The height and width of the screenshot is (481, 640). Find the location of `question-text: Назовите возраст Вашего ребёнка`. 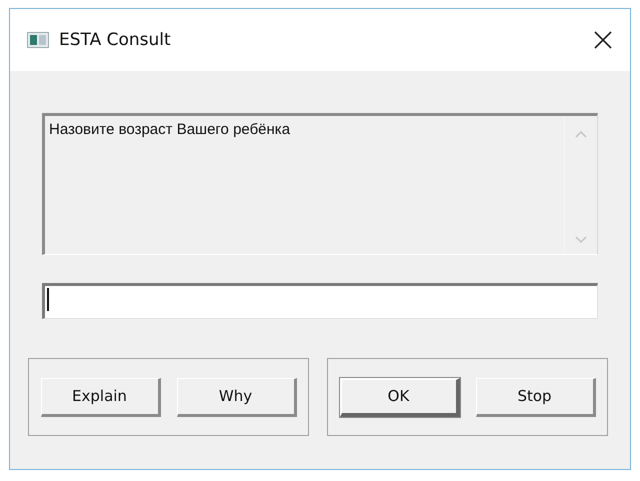

question-text: Назовите возраст Вашего ребёнка is located at coordinates (170, 130).